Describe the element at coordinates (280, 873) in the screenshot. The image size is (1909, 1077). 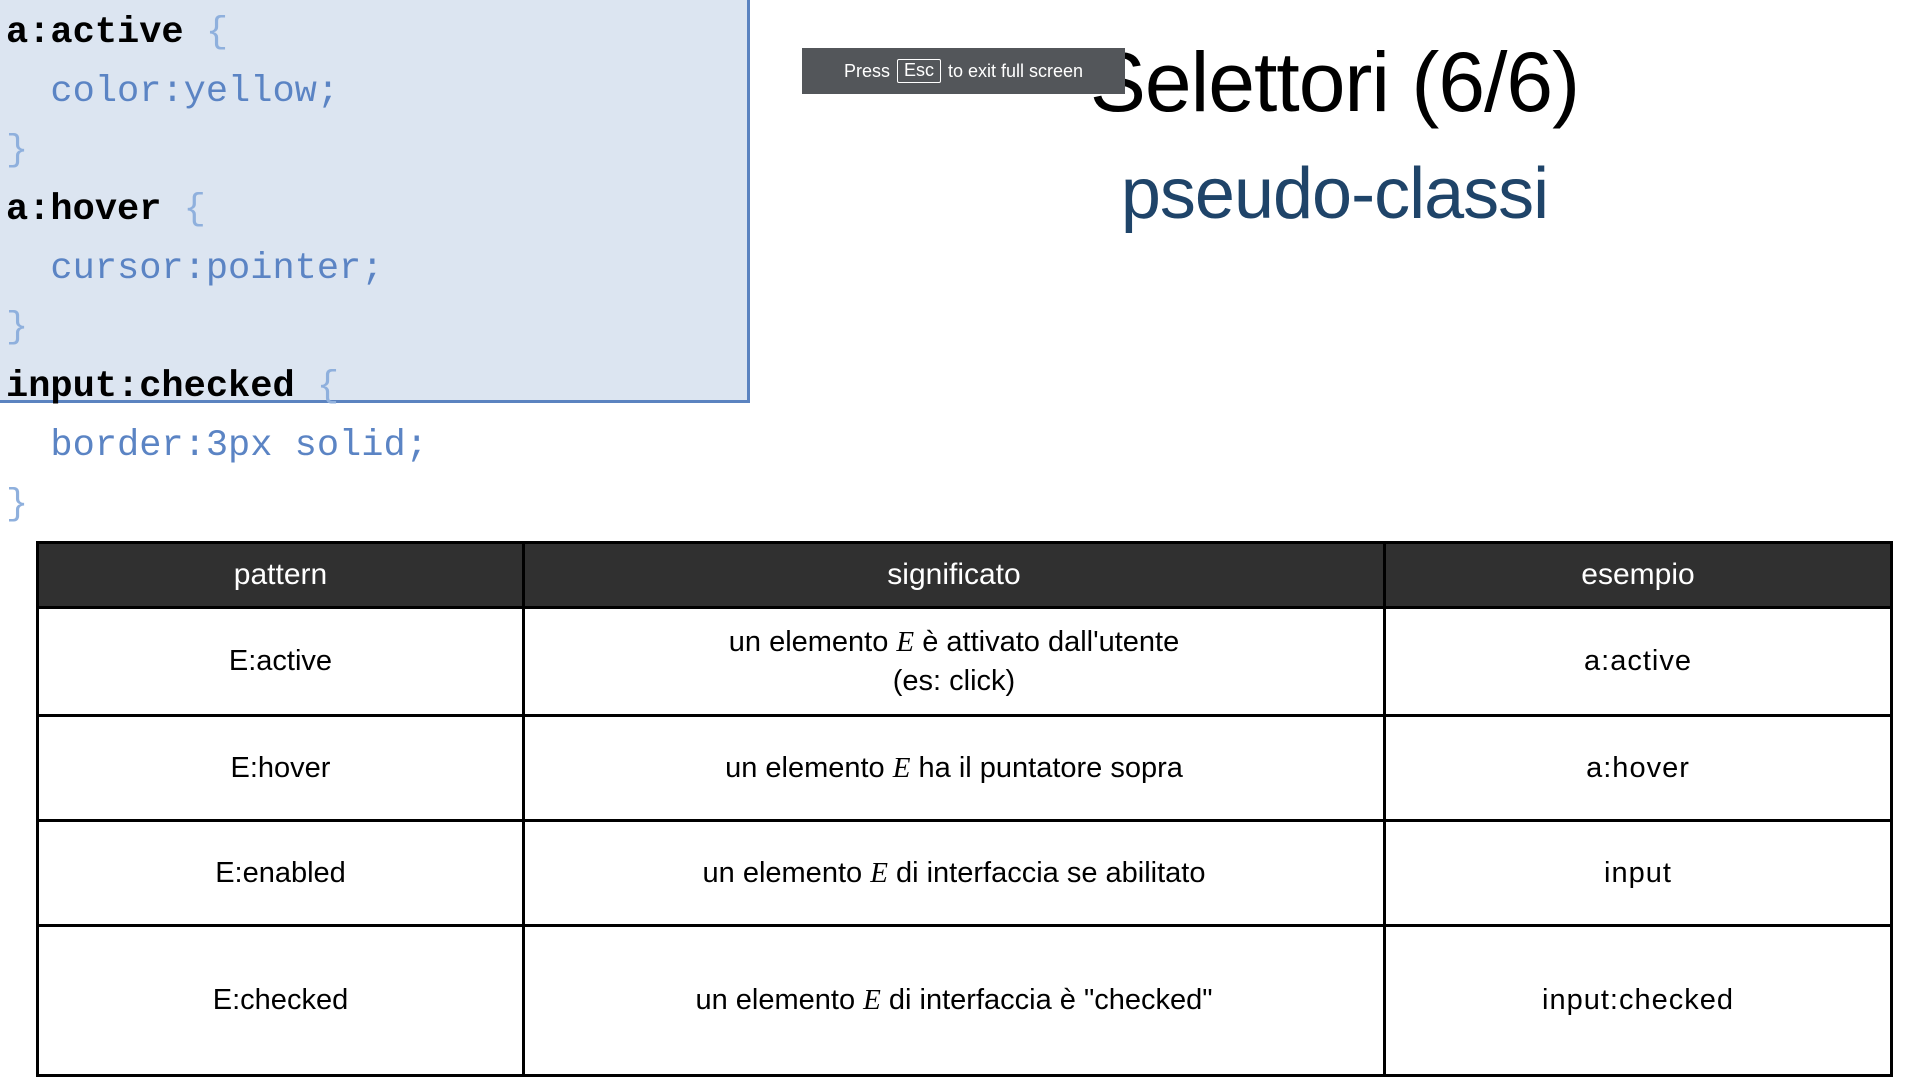
I see `cell-pattern: E:enabled` at that location.